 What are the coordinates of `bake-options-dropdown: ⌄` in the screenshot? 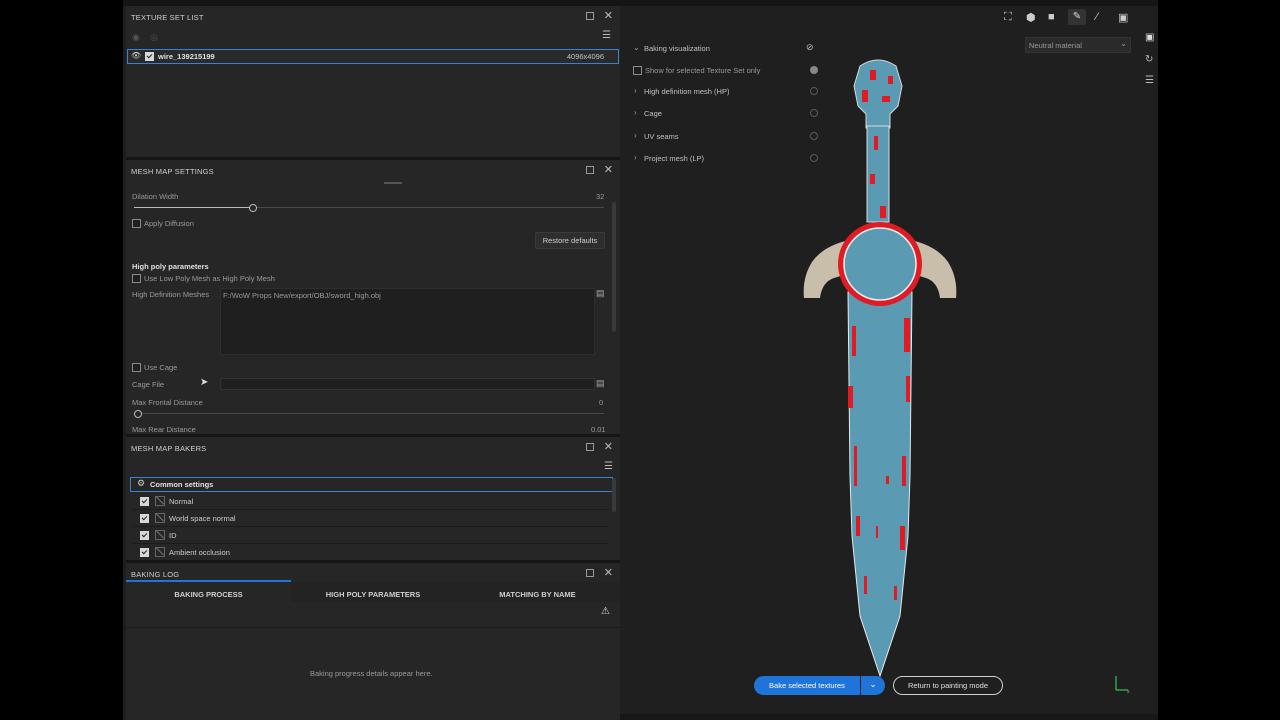 It's located at (873, 685).